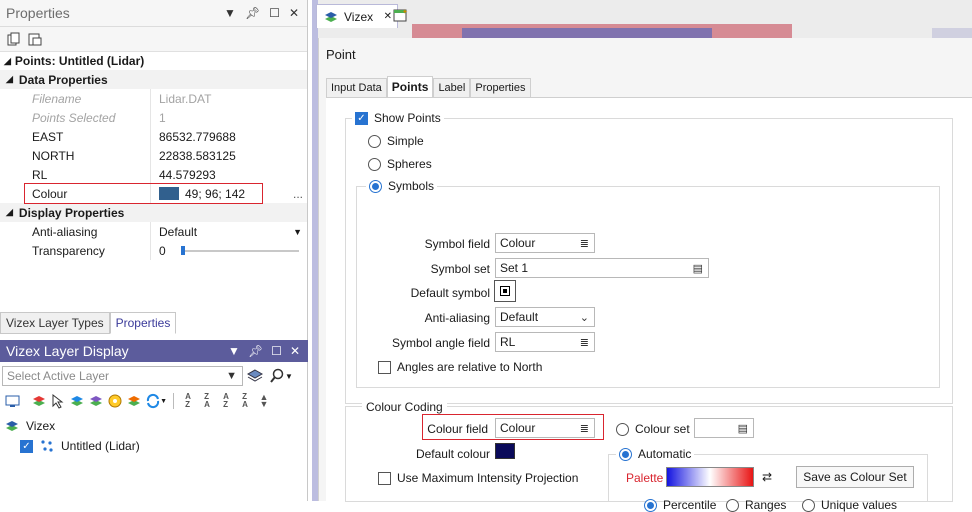 This screenshot has height=512, width=972. I want to click on move-arrows-icon: ▲ ▼, so click(264, 401).